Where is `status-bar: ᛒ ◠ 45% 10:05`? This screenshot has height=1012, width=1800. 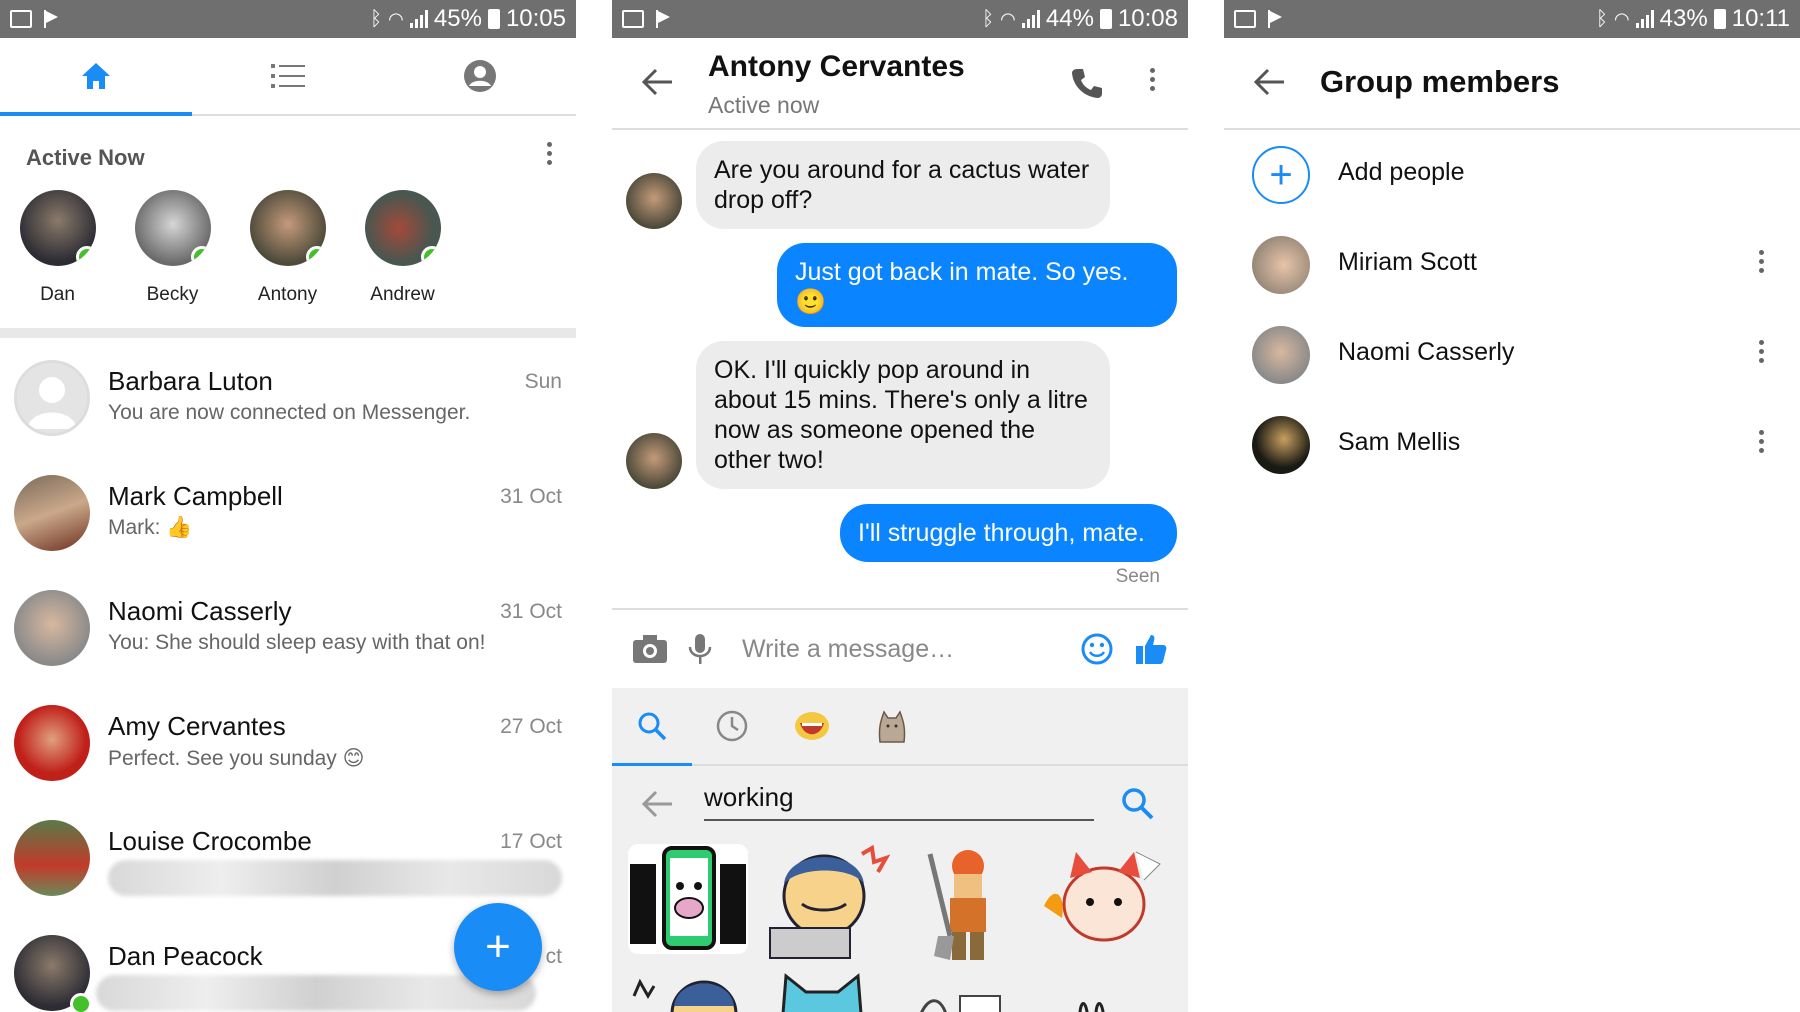
status-bar: ᛒ ◠ 45% 10:05 is located at coordinates (288, 19).